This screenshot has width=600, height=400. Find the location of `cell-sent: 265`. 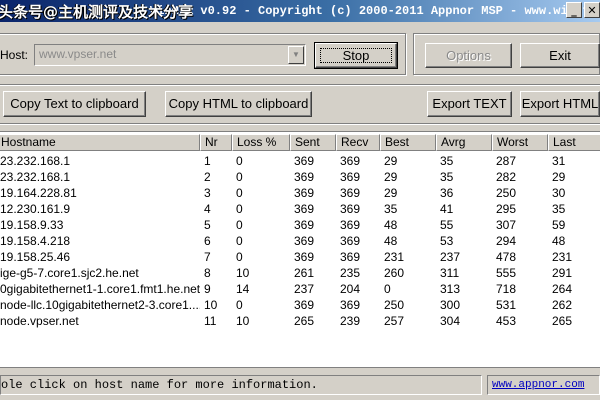

cell-sent: 265 is located at coordinates (304, 321).